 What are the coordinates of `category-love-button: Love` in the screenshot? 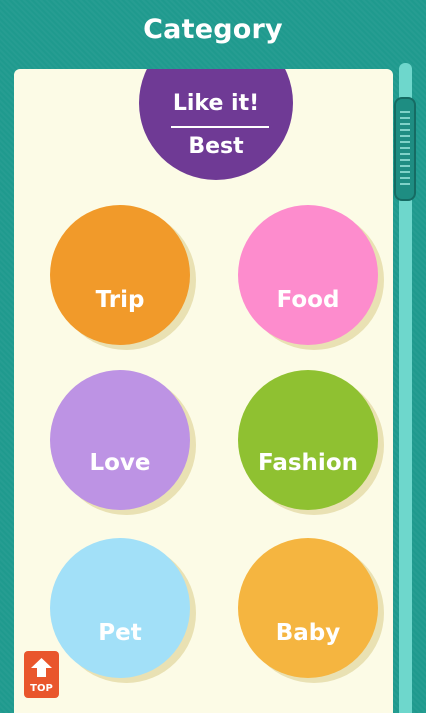 It's located at (120, 440).